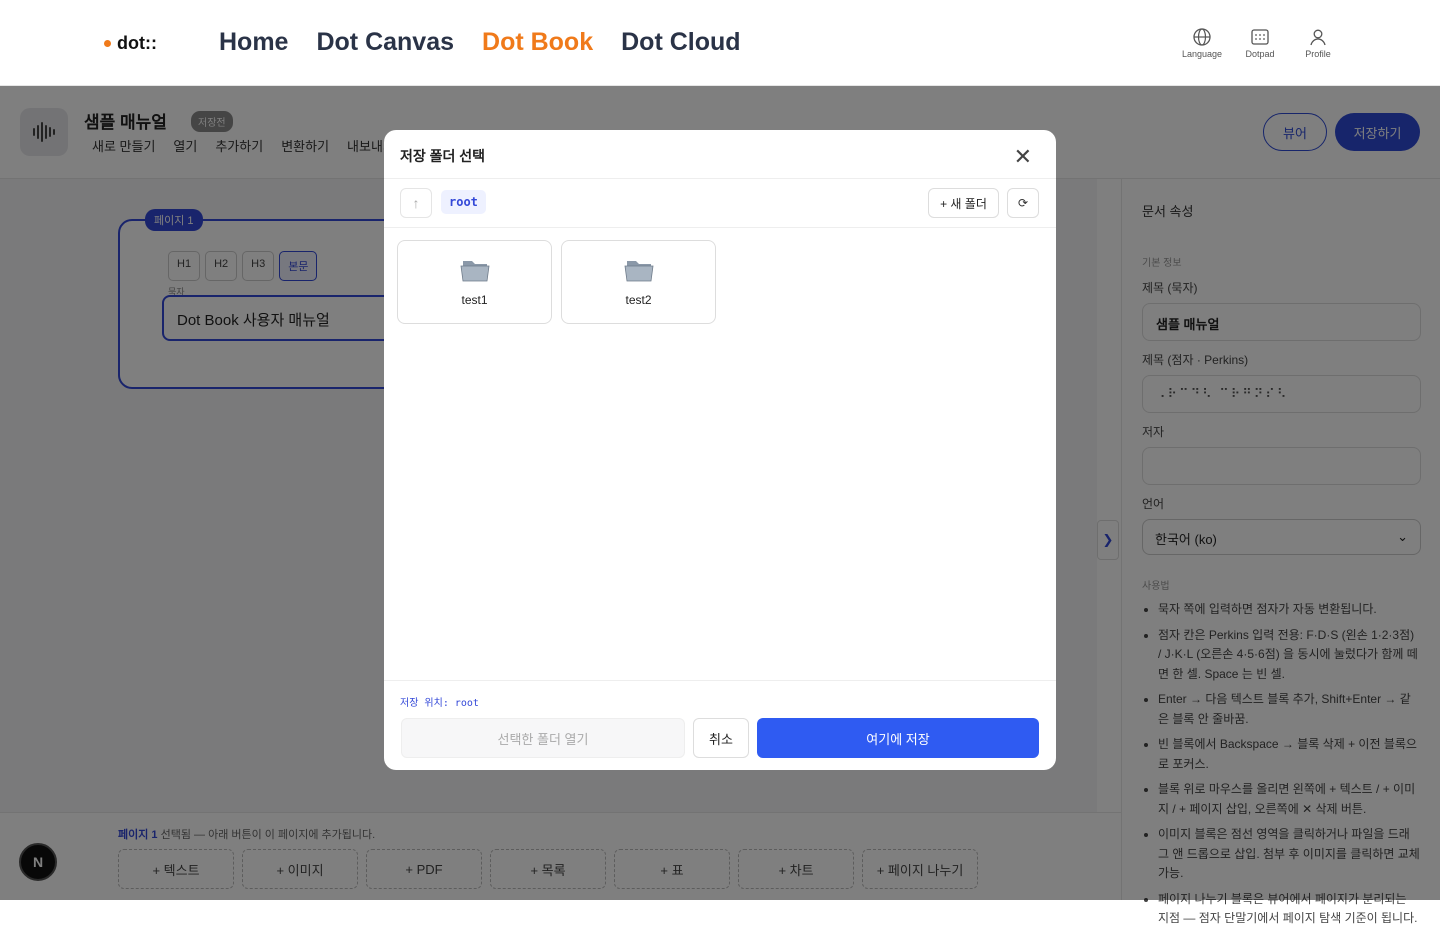  I want to click on logo-dot, so click(107, 43).